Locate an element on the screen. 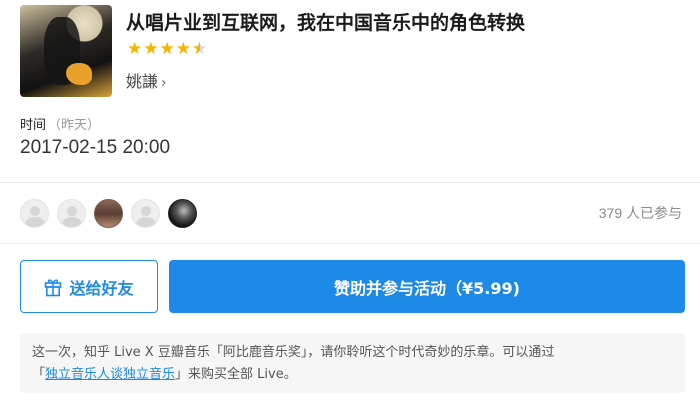 Image resolution: width=700 pixels, height=408 pixels. live-title: 从唱片业到互联网，我在中国音乐中的角色转换 is located at coordinates (326, 23).